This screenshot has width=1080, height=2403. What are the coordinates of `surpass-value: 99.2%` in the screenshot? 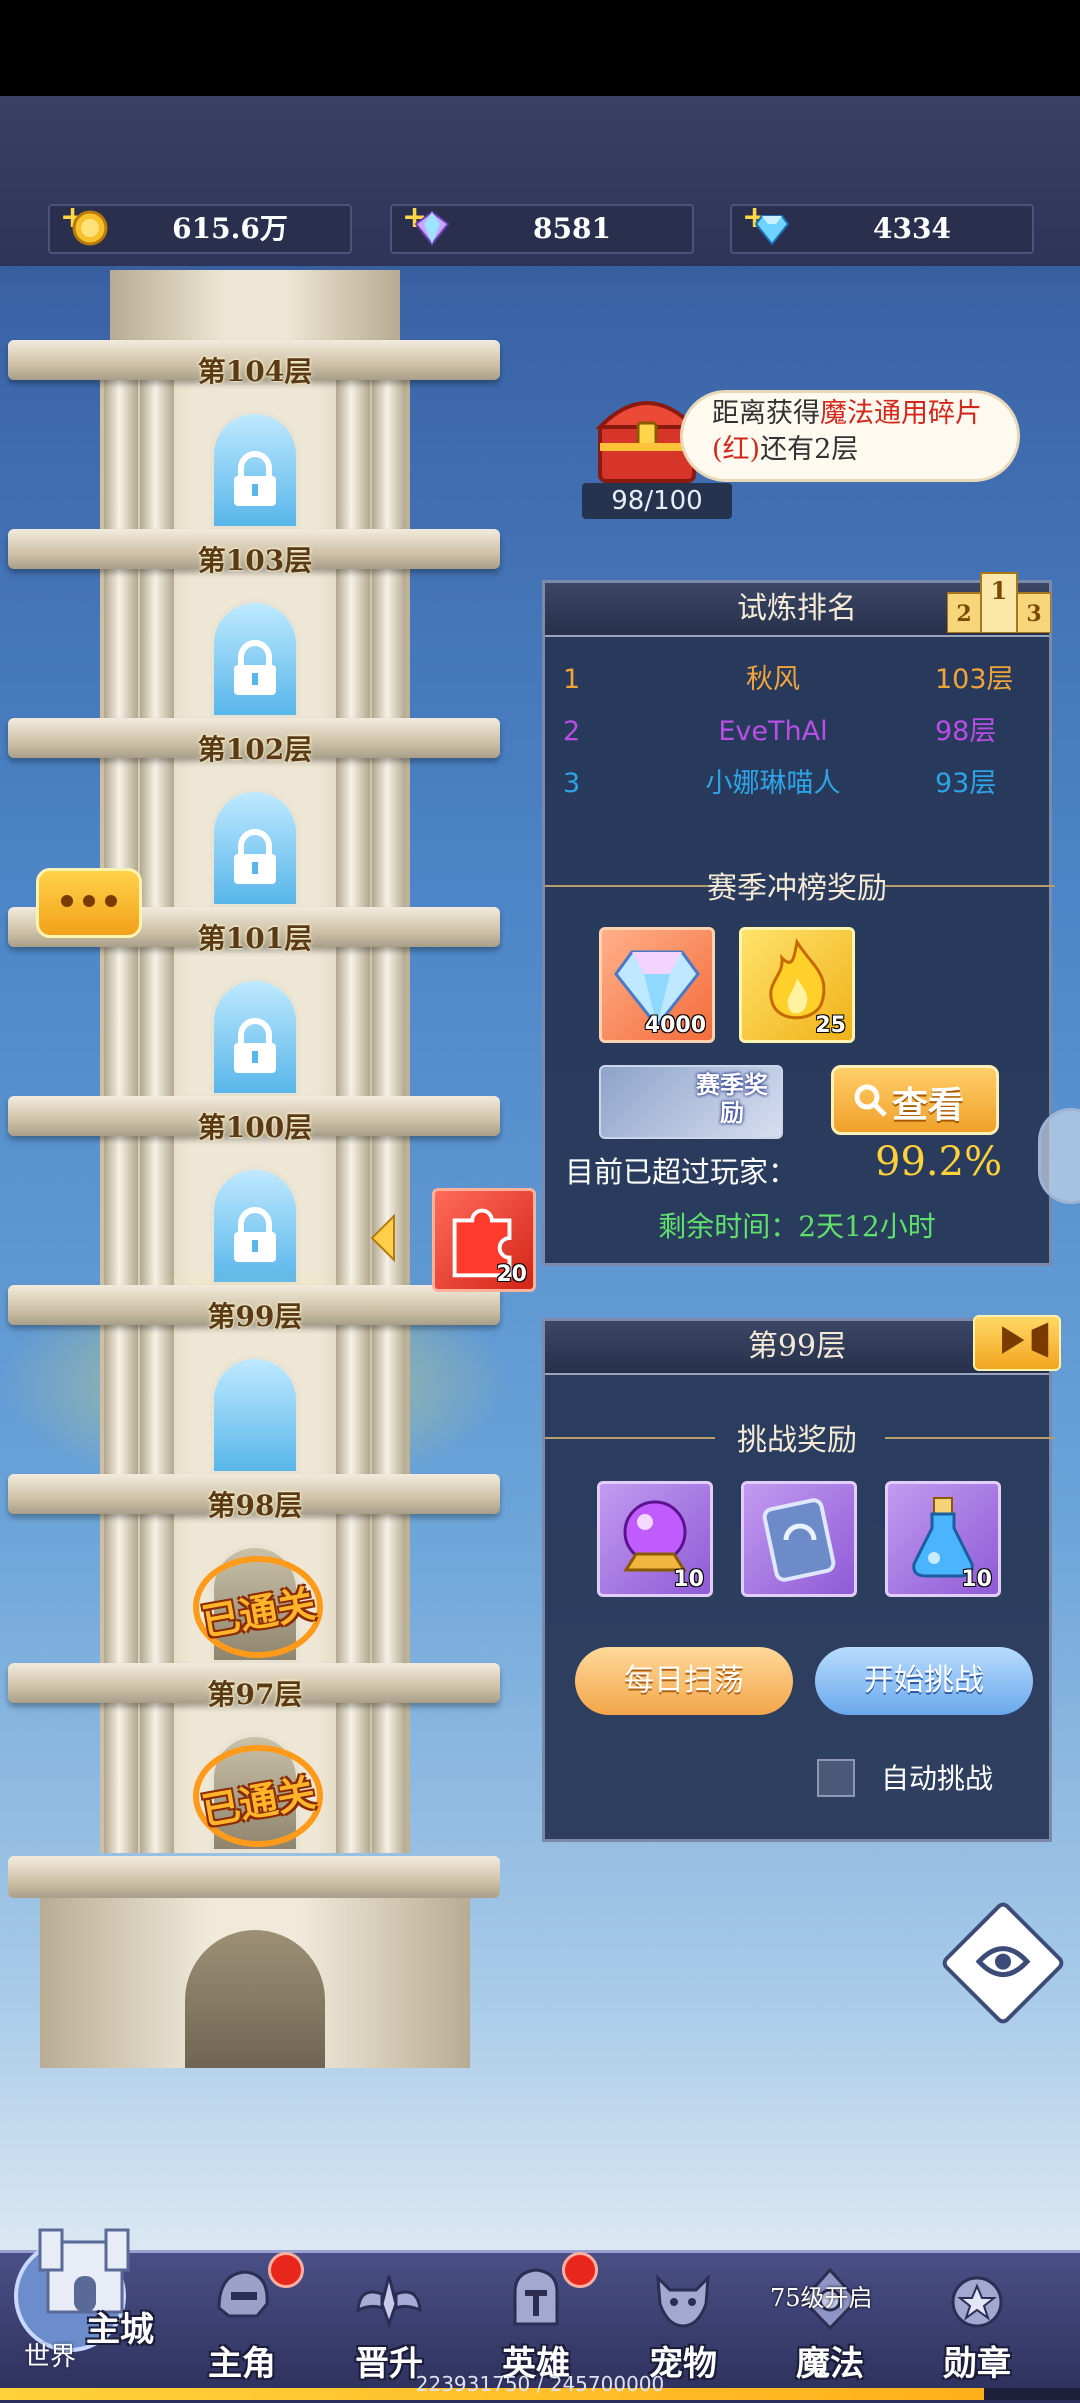 It's located at (939, 1162).